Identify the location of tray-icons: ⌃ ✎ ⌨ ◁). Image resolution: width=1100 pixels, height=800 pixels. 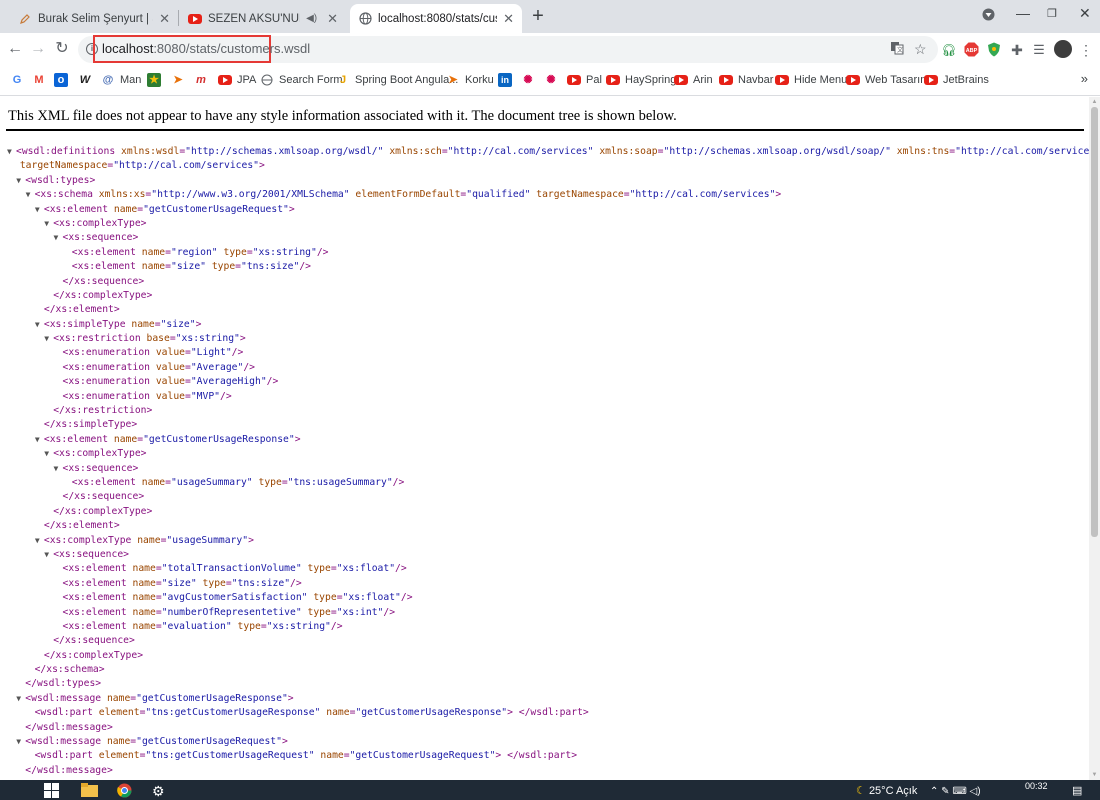
(955, 791).